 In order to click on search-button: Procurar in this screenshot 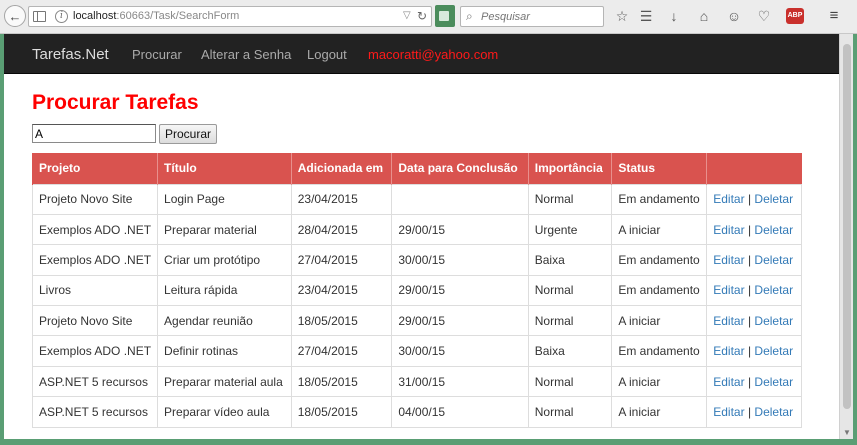, I will do `click(188, 134)`.